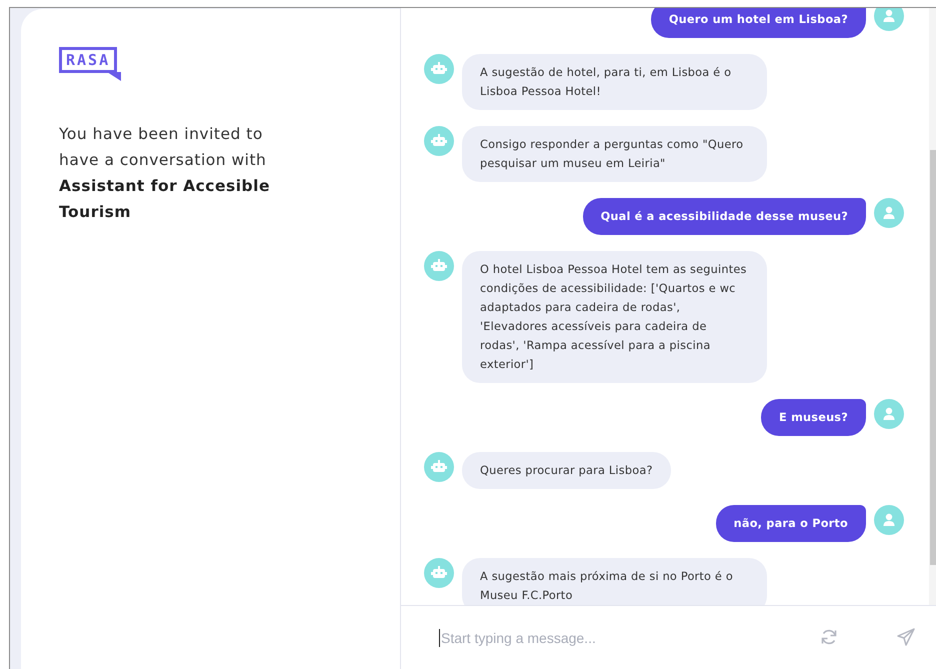 This screenshot has width=936, height=669. What do you see at coordinates (614, 317) in the screenshot?
I see `bot-message: O hotel Lisboa Pessoa Hotel tem as seguintes condições de acessibilidade: ['Quartos e wc adaptados para cadeira de rodas', 'Elevadores acessíveis para cadeira de rodas', 'Rampa acessível para a piscina exterior']` at bounding box center [614, 317].